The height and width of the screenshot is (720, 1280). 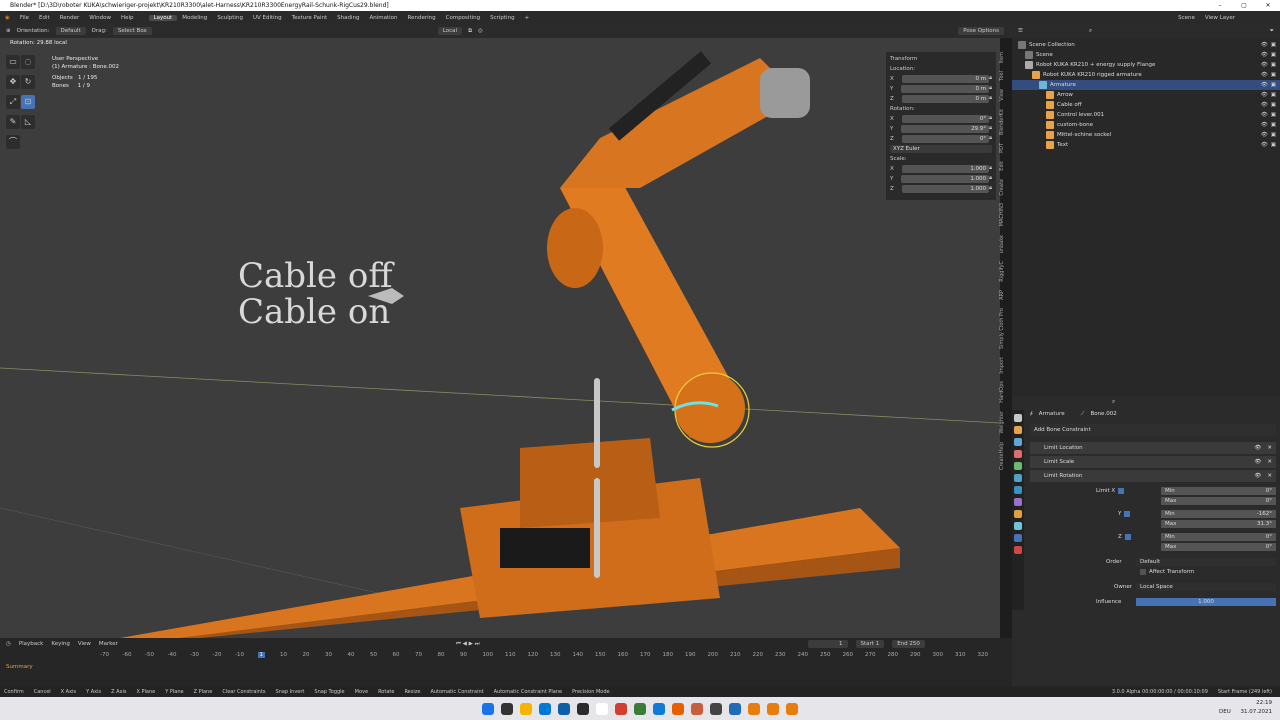 What do you see at coordinates (132, 31) in the screenshot?
I see `drag-dropdown: Select Box` at bounding box center [132, 31].